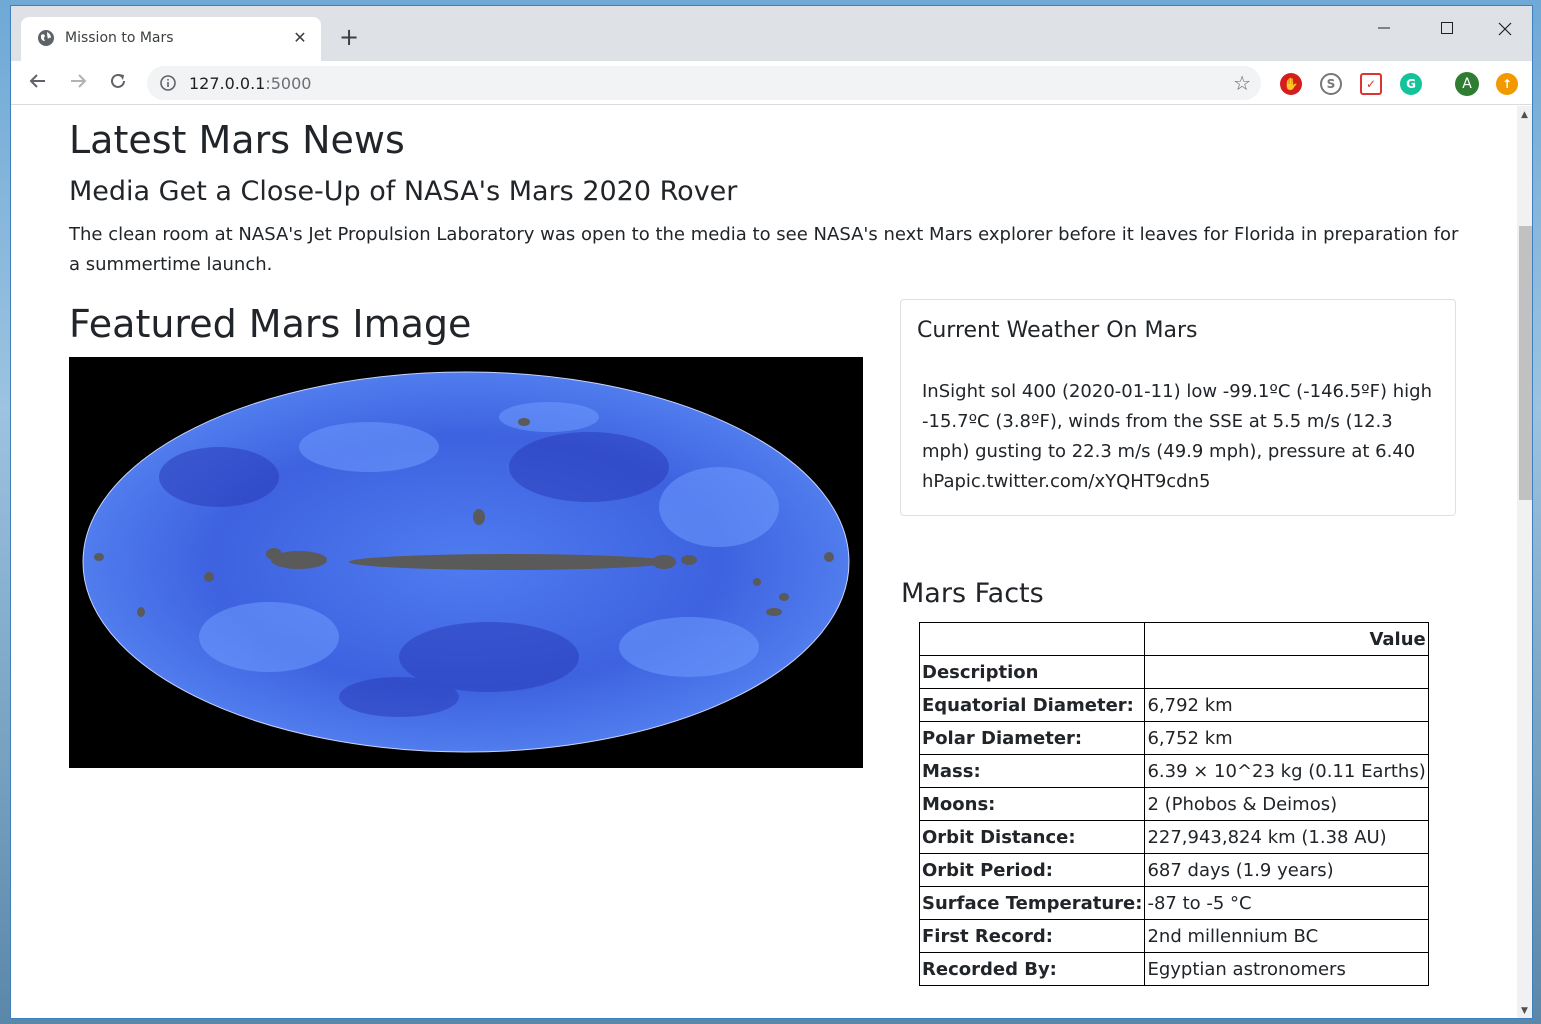 The image size is (1541, 1024). What do you see at coordinates (1032, 870) in the screenshot?
I see `fact-label: Orbit Period:` at bounding box center [1032, 870].